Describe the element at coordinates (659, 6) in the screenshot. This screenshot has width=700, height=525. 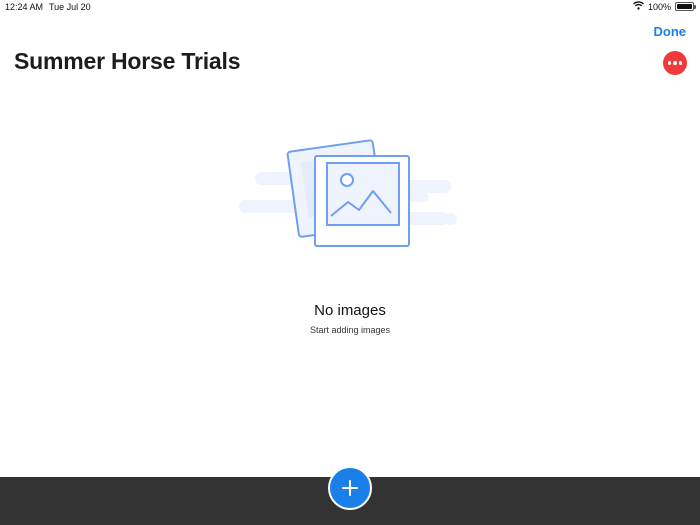
I see `battery-percent: 100%` at that location.